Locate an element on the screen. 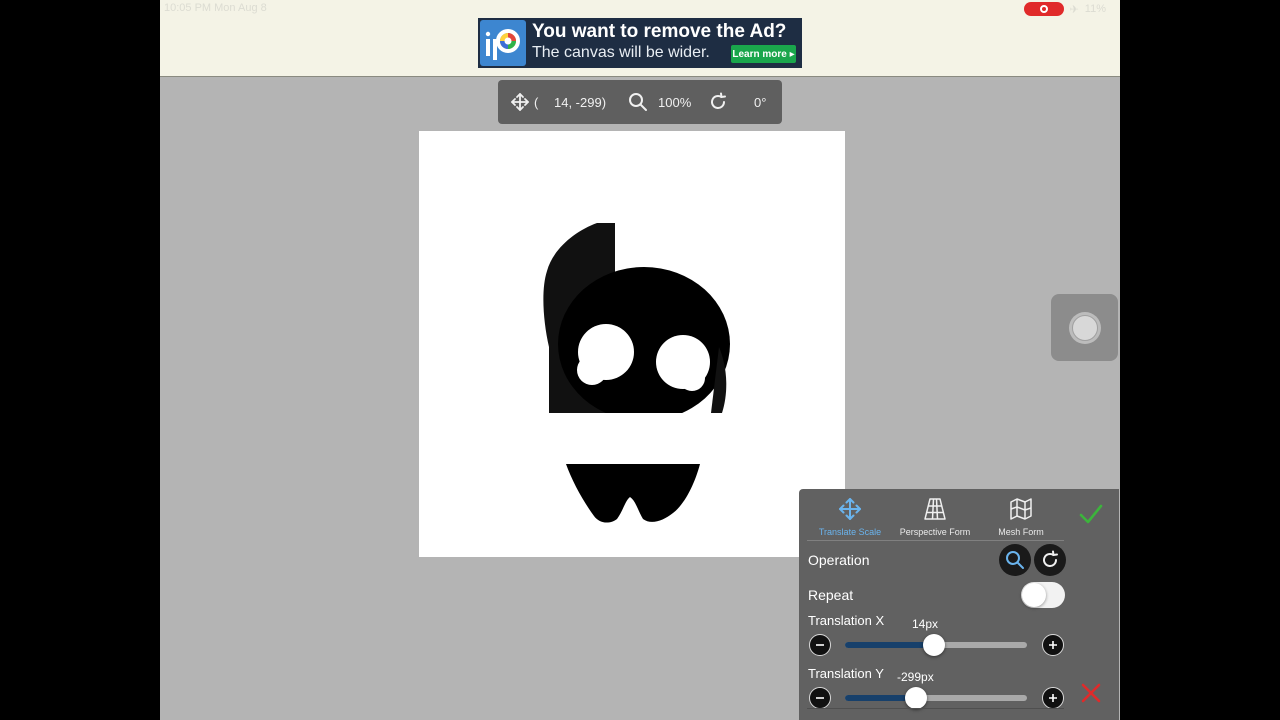 The width and height of the screenshot is (1280, 720). tool-label: Mesh Form is located at coordinates (1021, 532).